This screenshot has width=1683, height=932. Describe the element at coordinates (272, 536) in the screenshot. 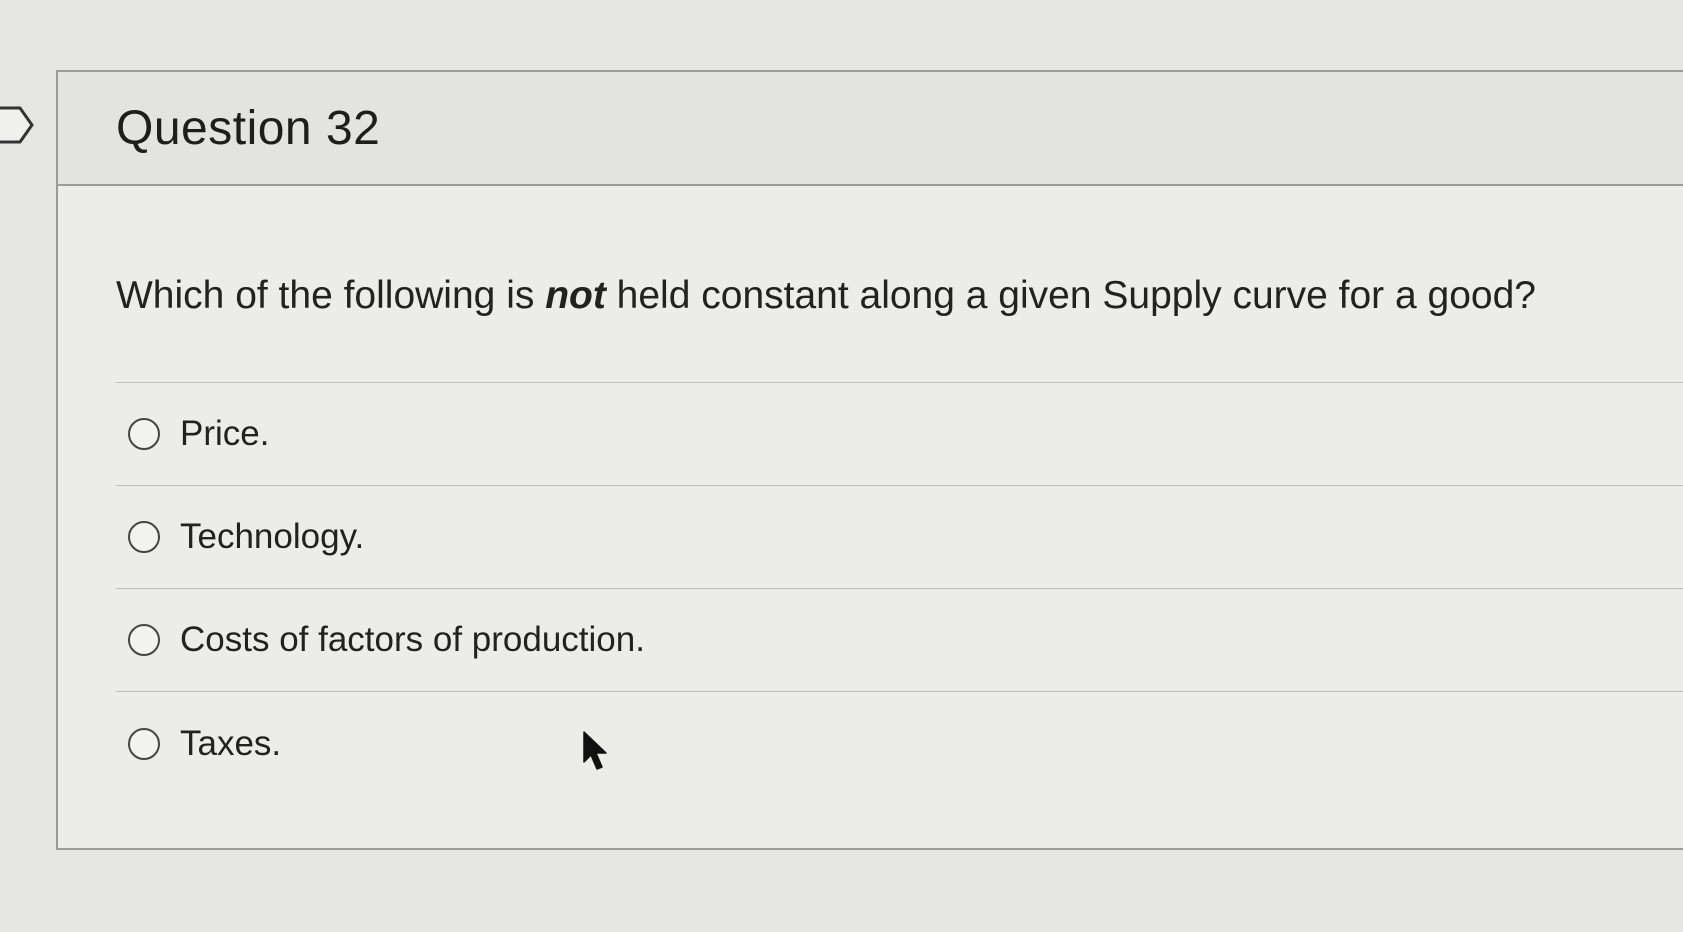

I see `answer-label: Technology.` at that location.